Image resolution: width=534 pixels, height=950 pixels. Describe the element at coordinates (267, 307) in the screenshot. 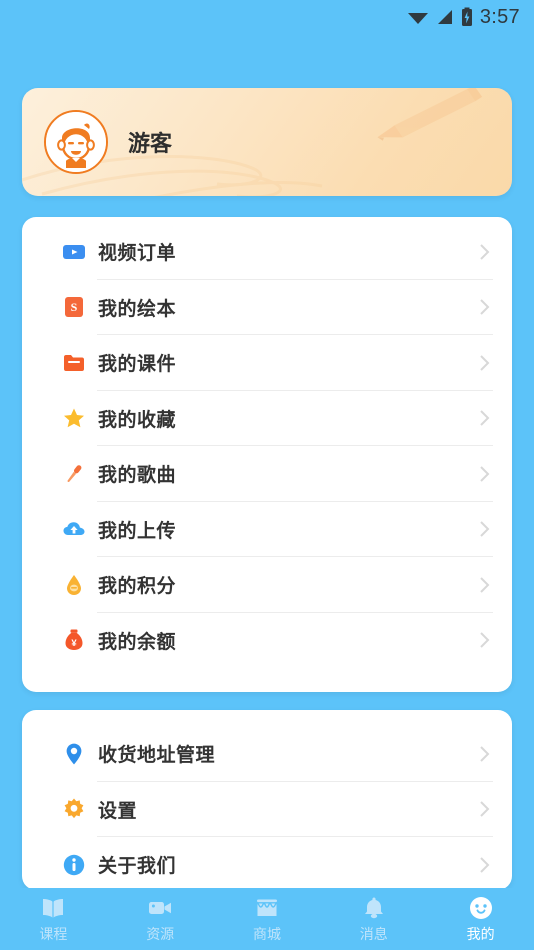

I see `menu-item-picture-books: S 我的绘本` at that location.